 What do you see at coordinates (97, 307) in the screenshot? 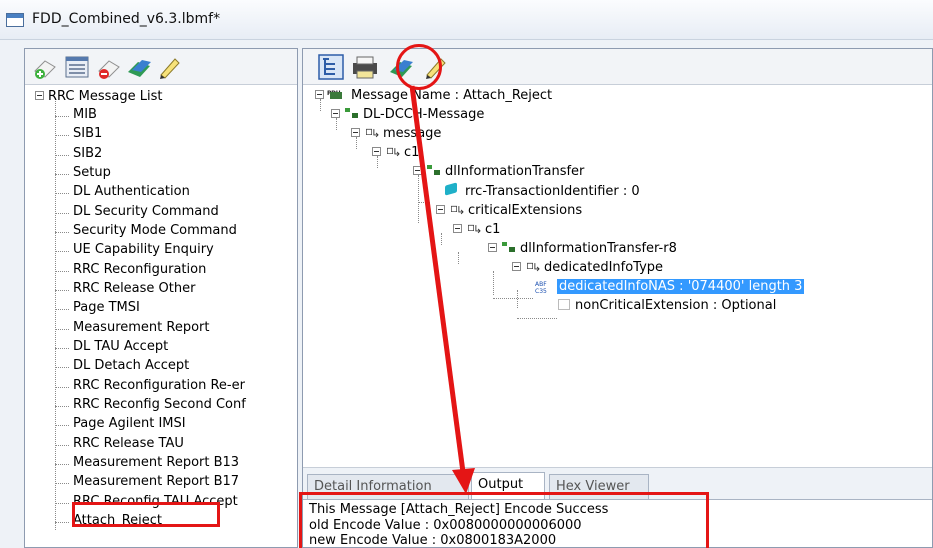
I see `list-item: Page TMSI` at bounding box center [97, 307].